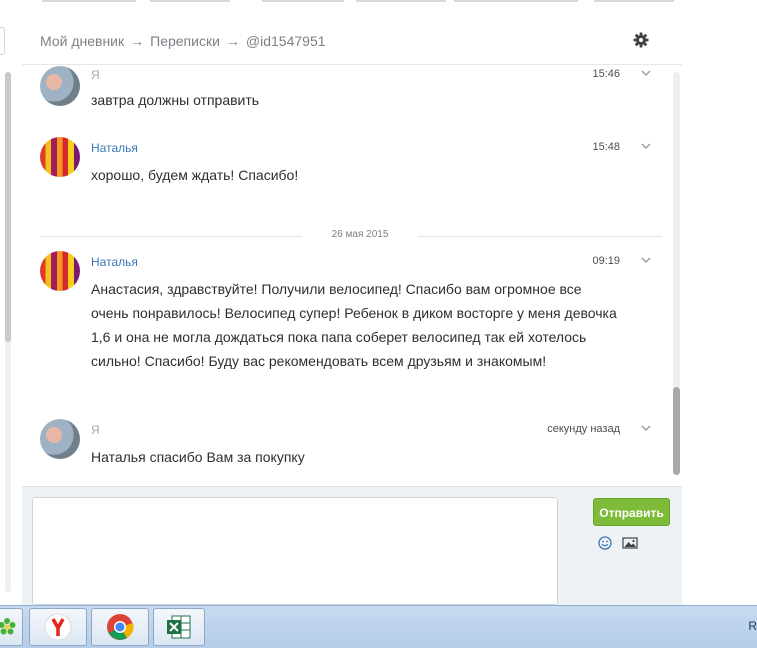 The width and height of the screenshot is (757, 648). What do you see at coordinates (8, 207) in the screenshot?
I see `left-scrollbar-thumb` at bounding box center [8, 207].